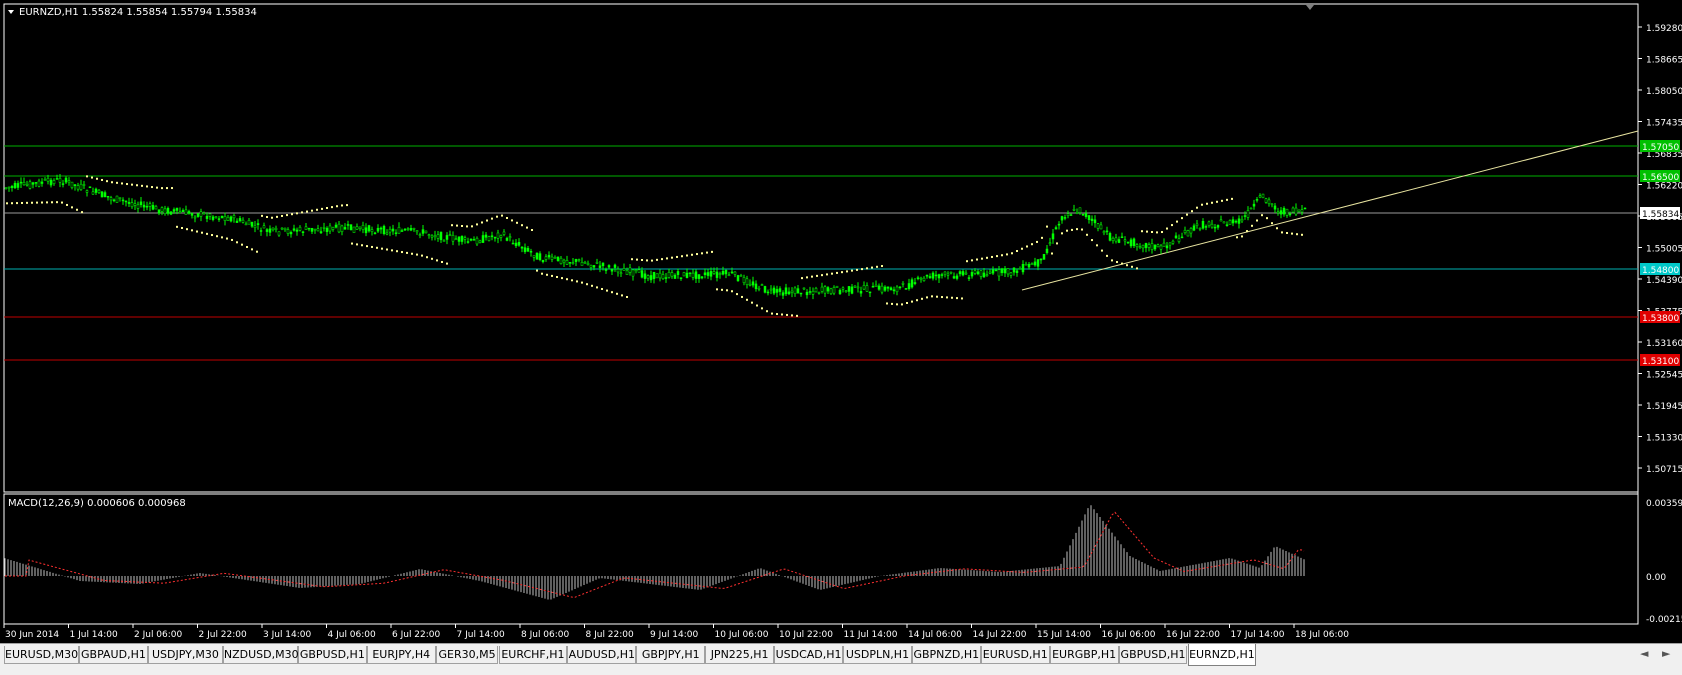 This screenshot has height=675, width=1682. I want to click on chart-shift-marker-icon, so click(1310, 7).